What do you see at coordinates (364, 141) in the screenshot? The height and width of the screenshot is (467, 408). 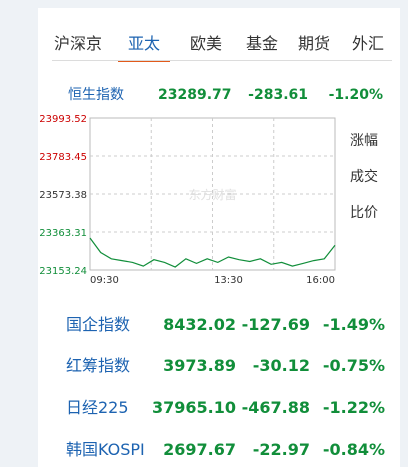 I see `change-button: 涨幅` at bounding box center [364, 141].